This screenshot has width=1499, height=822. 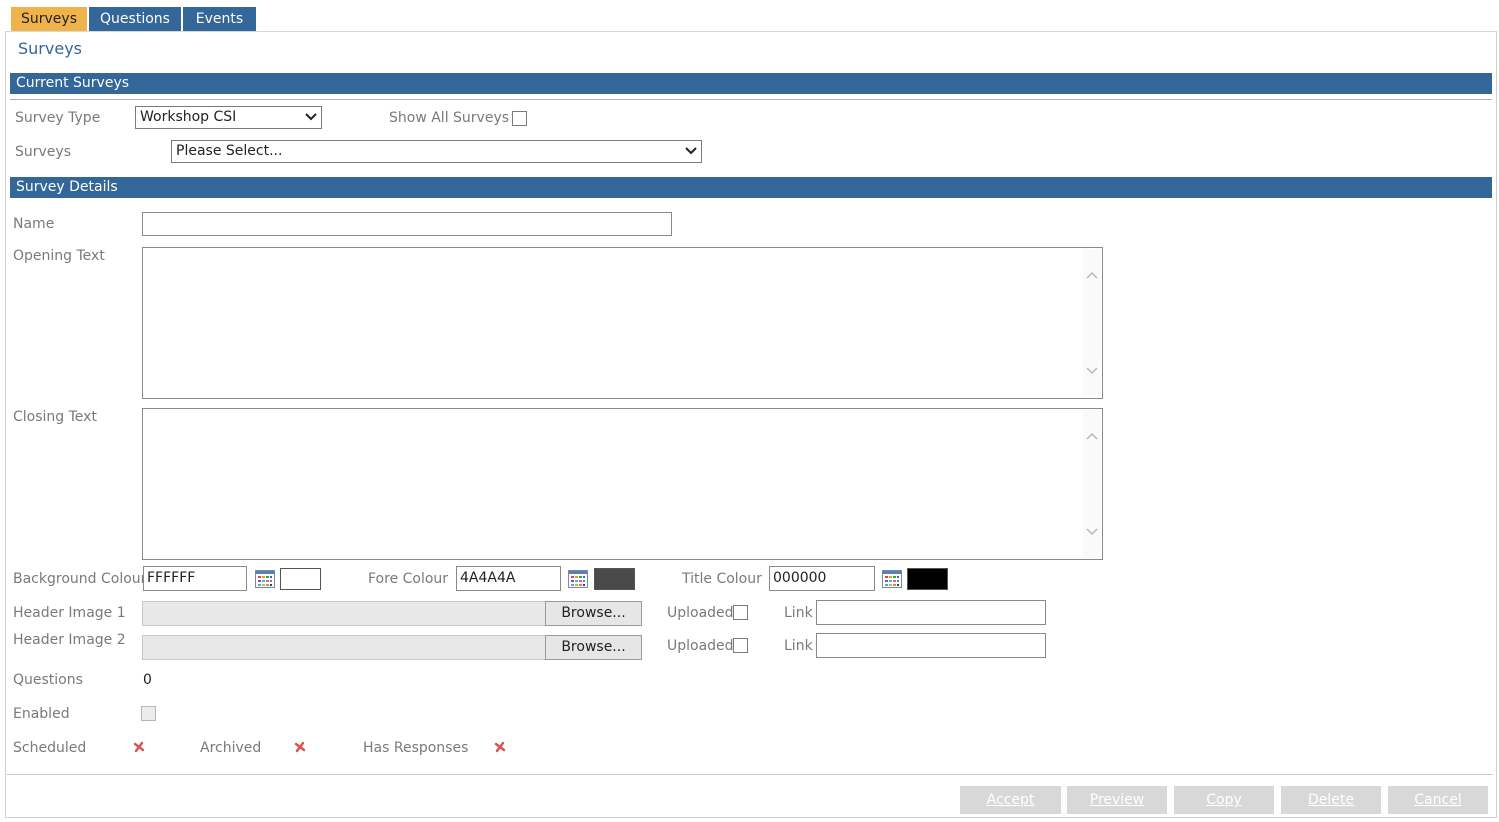 I want to click on header-image-2-link-label: Link, so click(x=798, y=646).